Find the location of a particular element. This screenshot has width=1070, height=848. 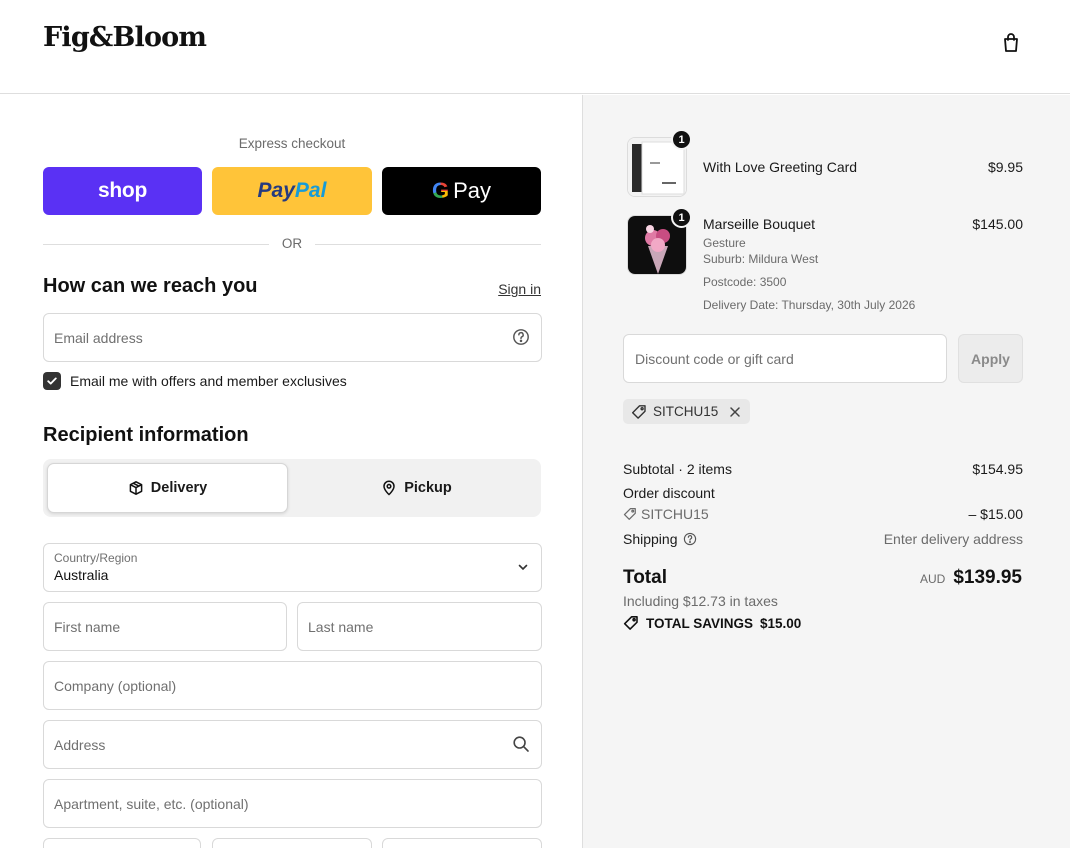

item-price: $145.00 is located at coordinates (997, 224).